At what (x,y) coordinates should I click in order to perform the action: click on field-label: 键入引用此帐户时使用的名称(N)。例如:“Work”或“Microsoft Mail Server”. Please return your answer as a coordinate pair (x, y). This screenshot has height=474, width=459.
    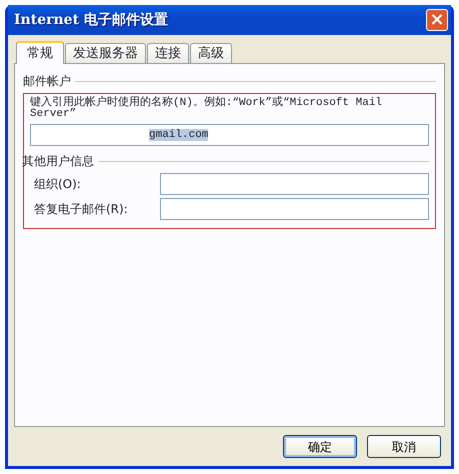
    Looking at the image, I should click on (207, 109).